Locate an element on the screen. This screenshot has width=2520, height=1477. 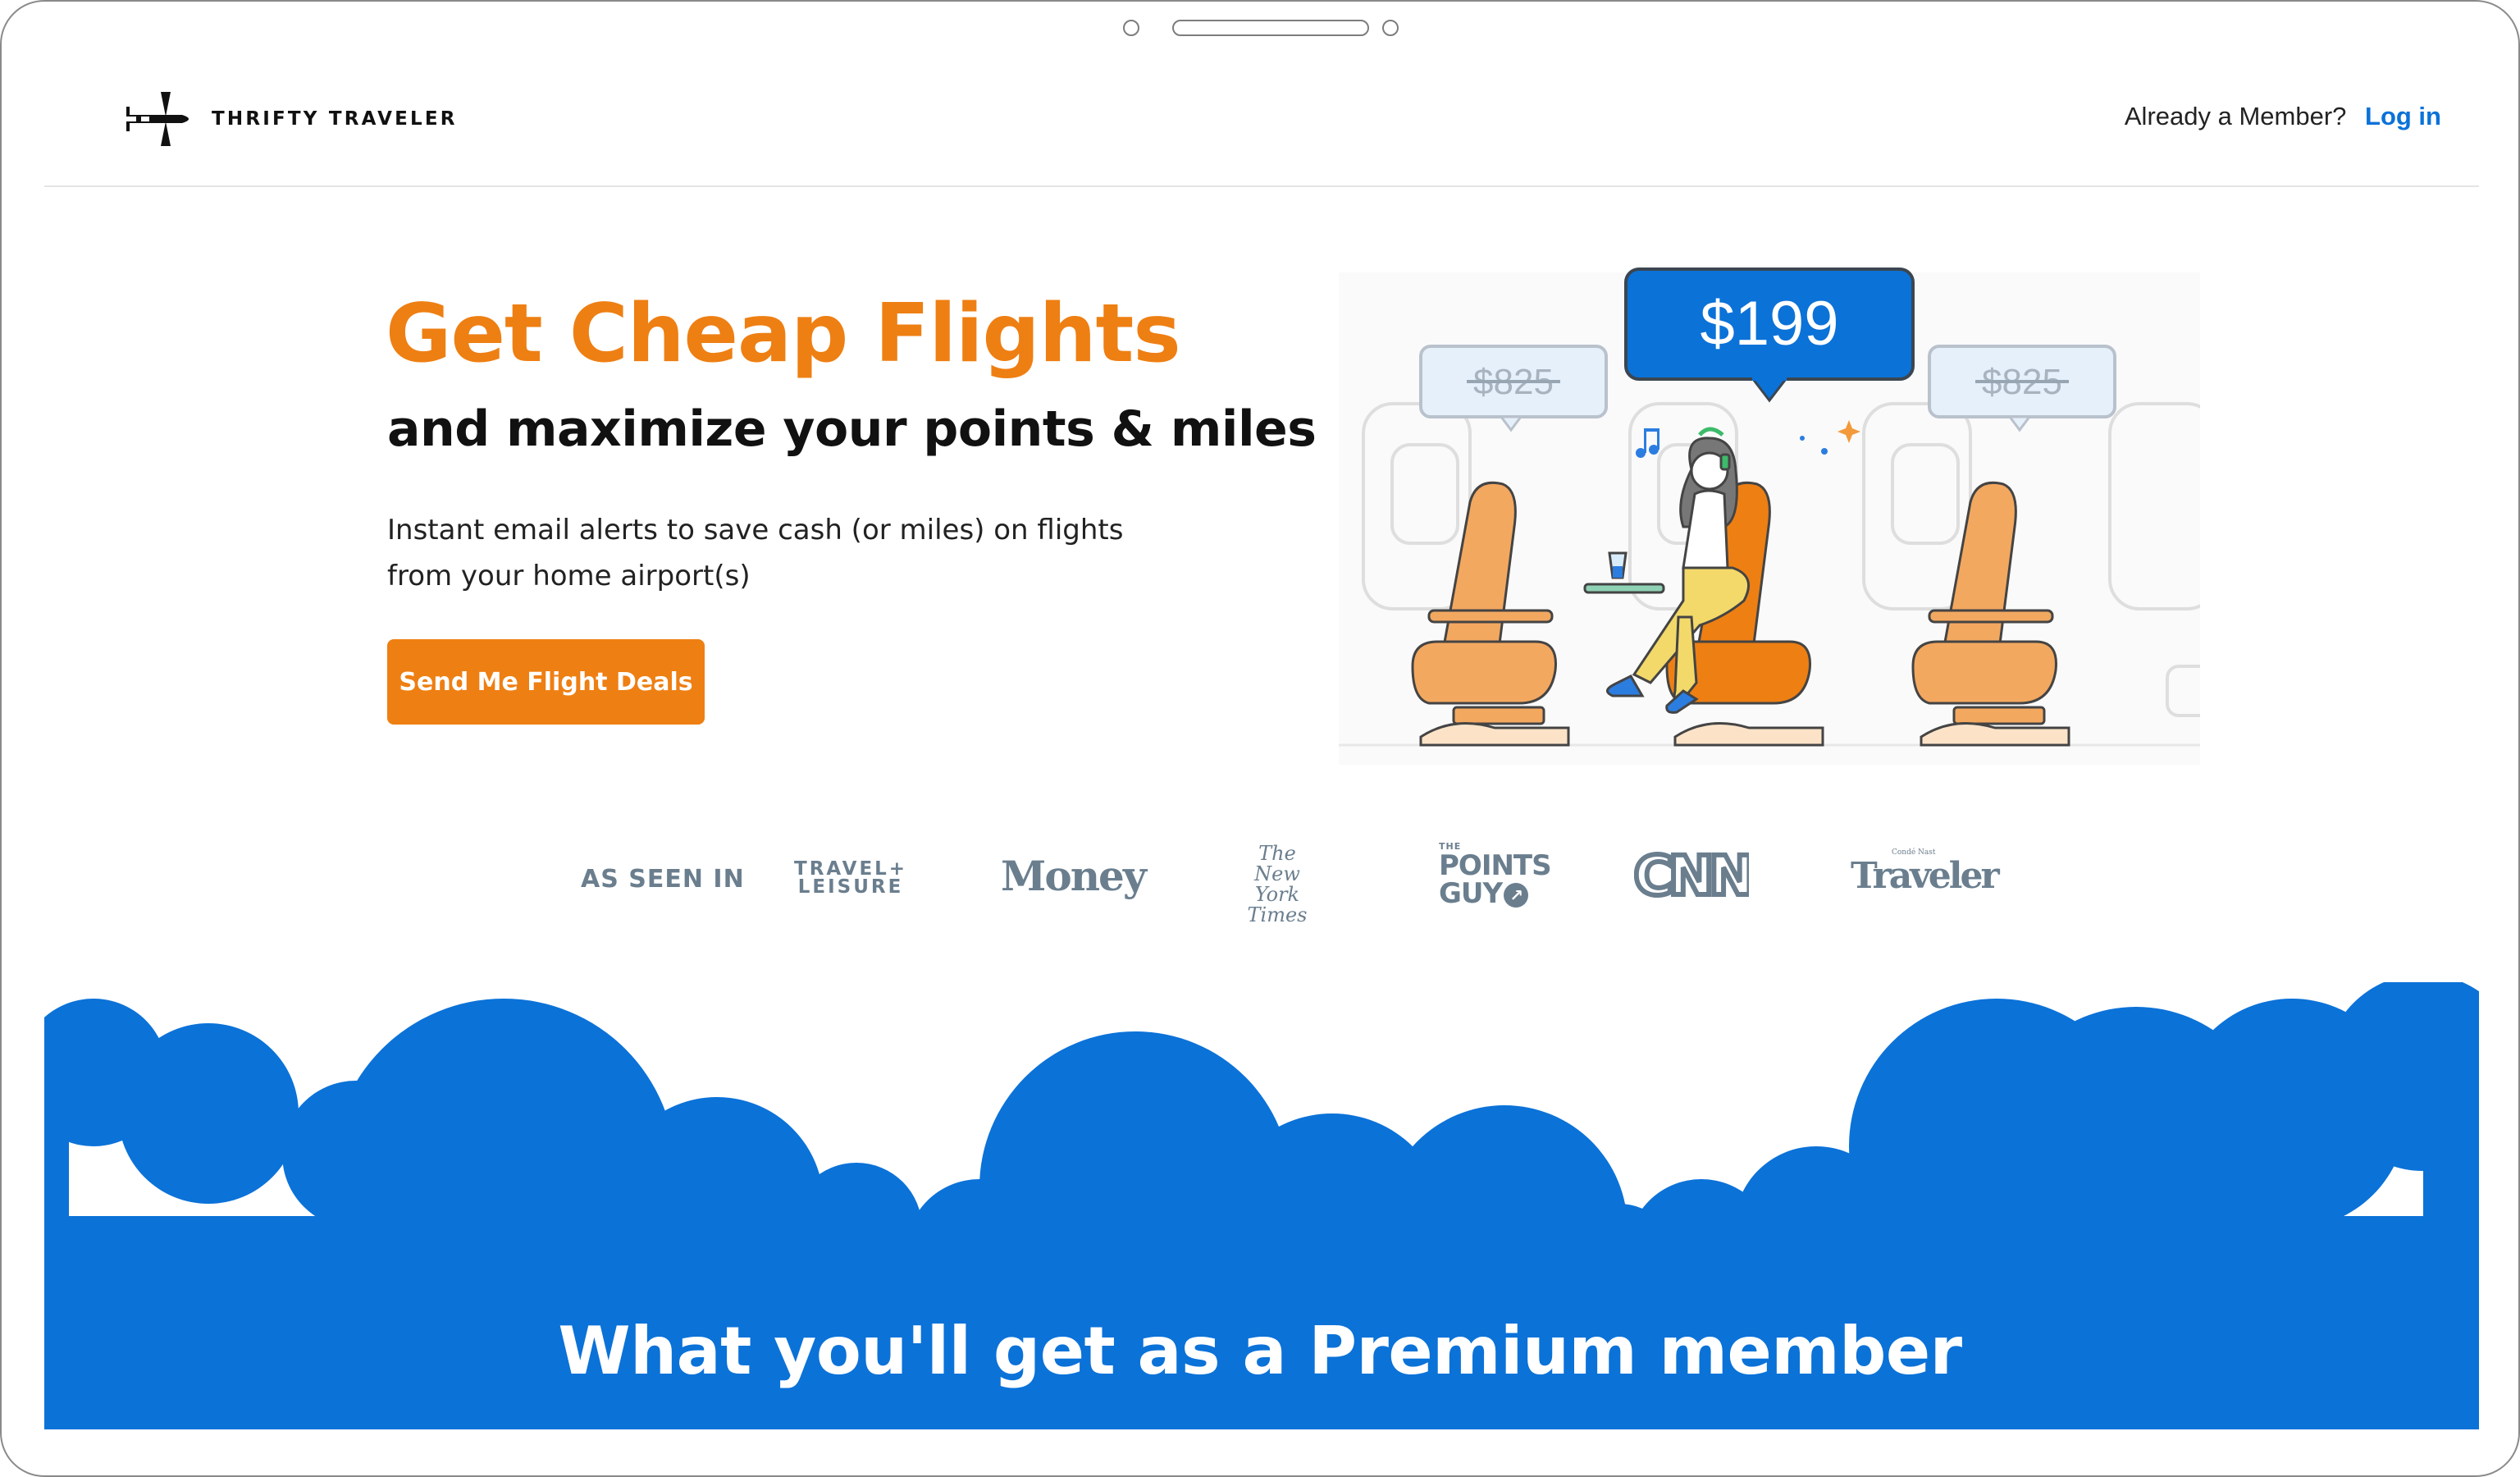
cnn-logo: CNN is located at coordinates (1695, 876).